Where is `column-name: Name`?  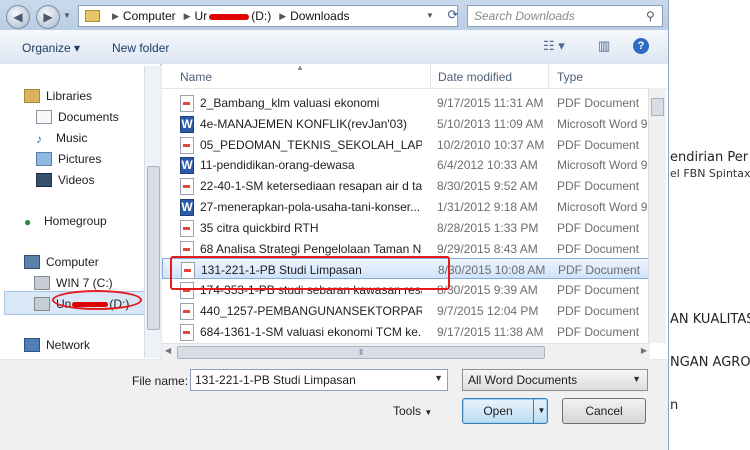
column-name: Name is located at coordinates (196, 77).